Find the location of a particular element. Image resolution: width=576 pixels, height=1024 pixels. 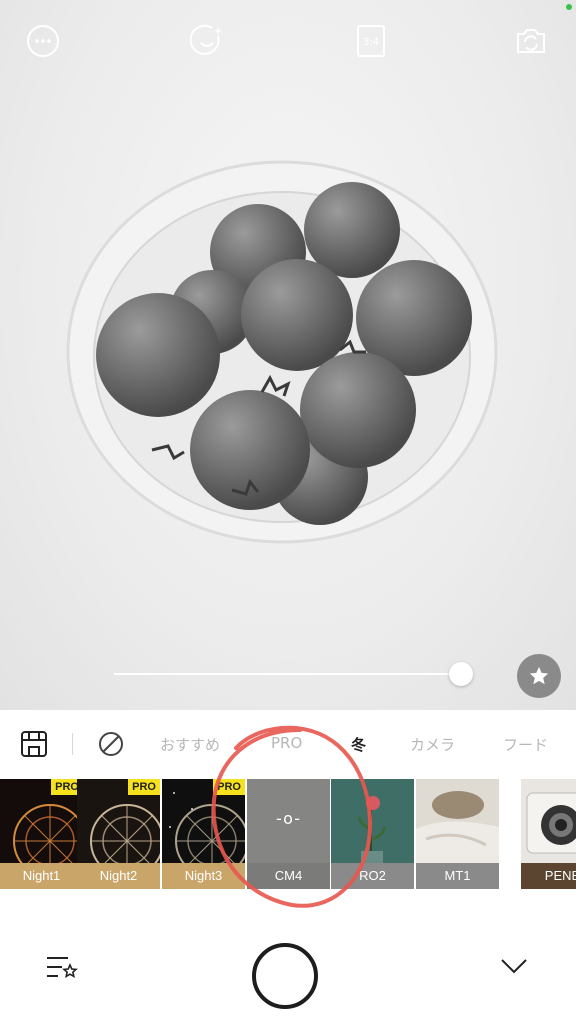

camera-flip-icon is located at coordinates (531, 41).